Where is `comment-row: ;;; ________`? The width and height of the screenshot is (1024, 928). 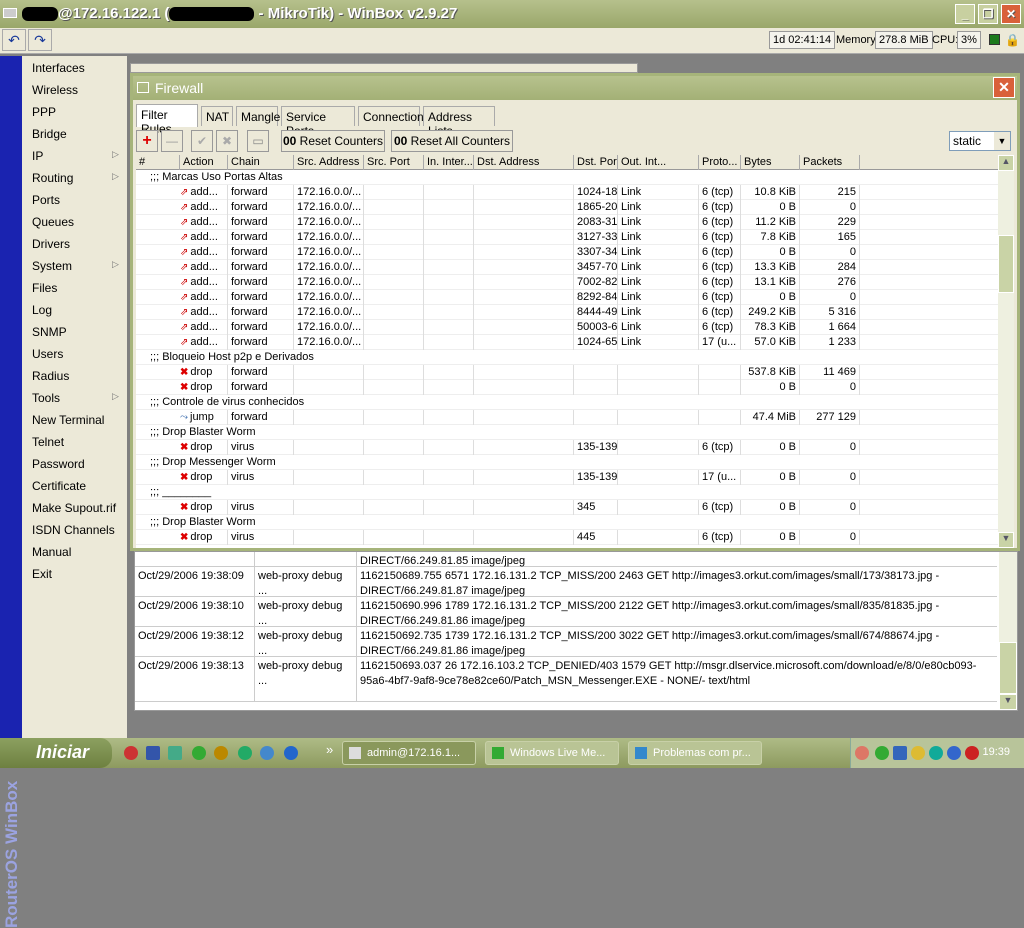 comment-row: ;;; ________ is located at coordinates (569, 492).